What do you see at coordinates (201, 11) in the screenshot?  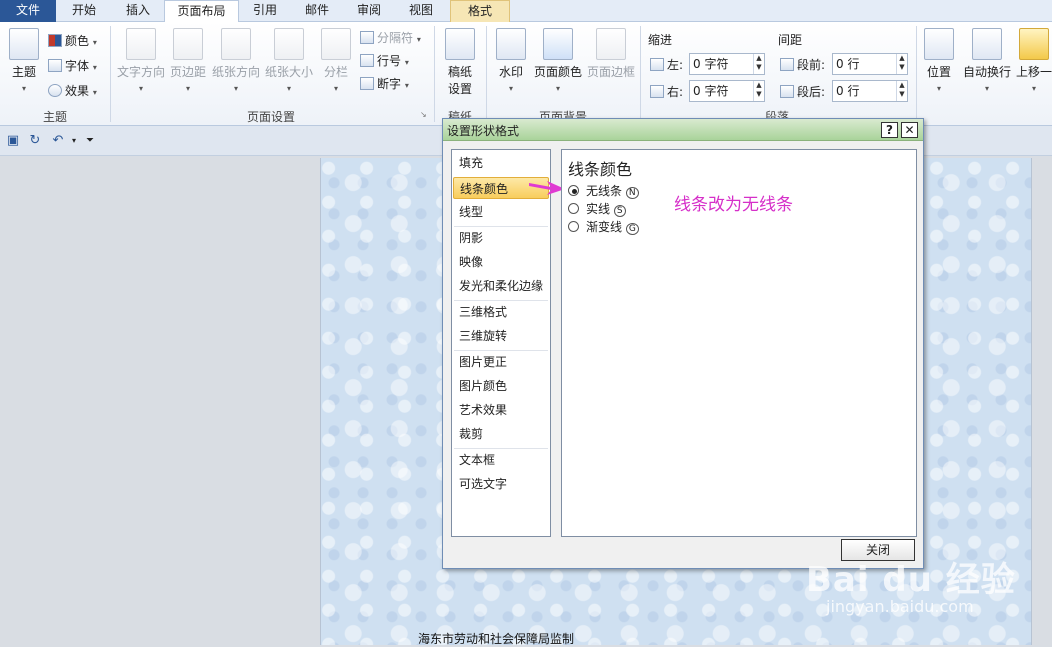 I see `tab-page-layout: 页面布局` at bounding box center [201, 11].